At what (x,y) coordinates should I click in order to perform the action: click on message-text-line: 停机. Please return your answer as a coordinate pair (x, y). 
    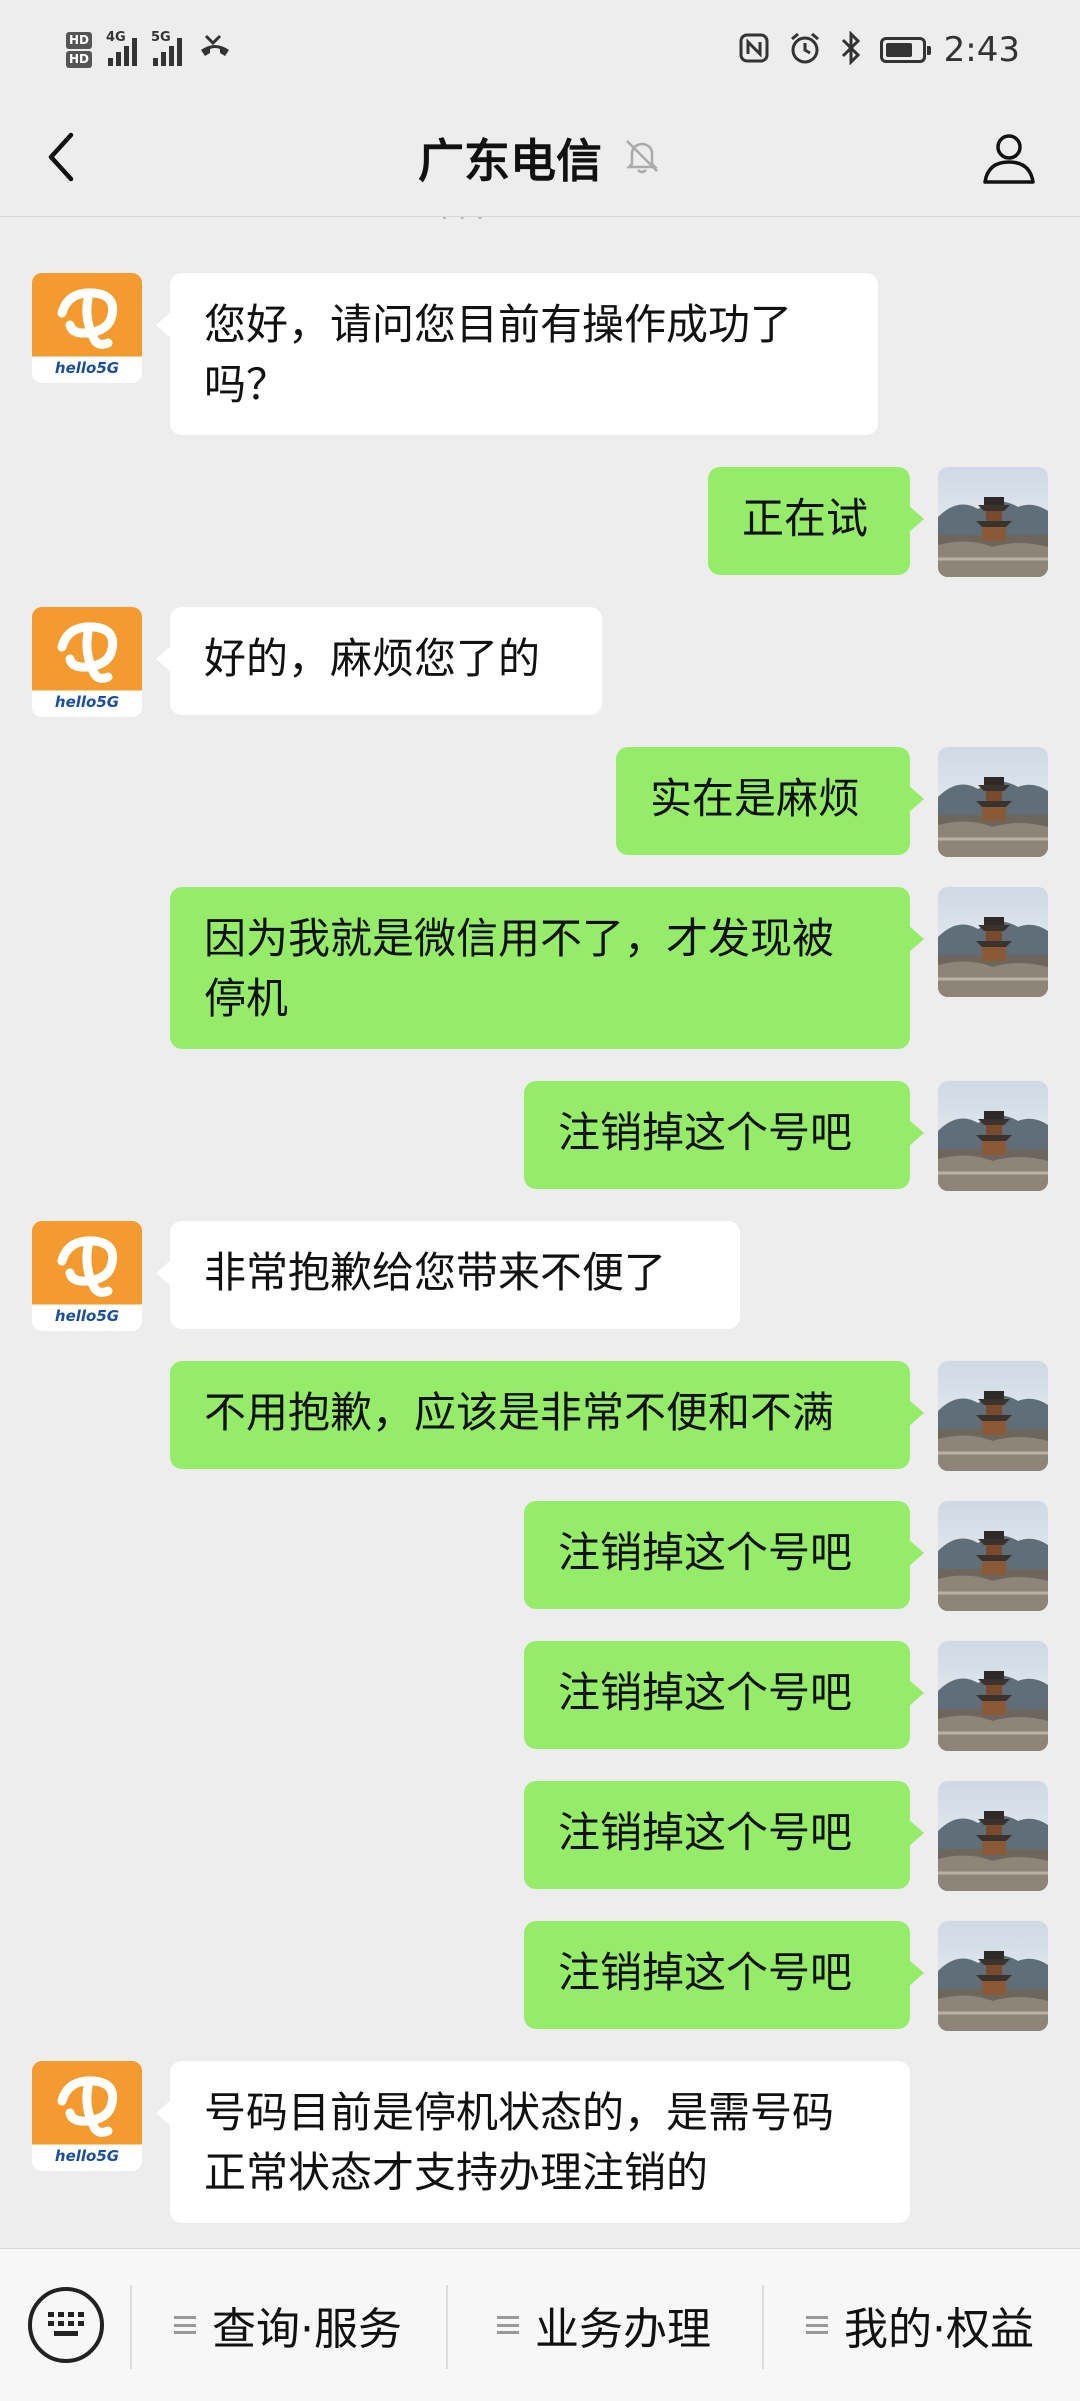
    Looking at the image, I should click on (246, 998).